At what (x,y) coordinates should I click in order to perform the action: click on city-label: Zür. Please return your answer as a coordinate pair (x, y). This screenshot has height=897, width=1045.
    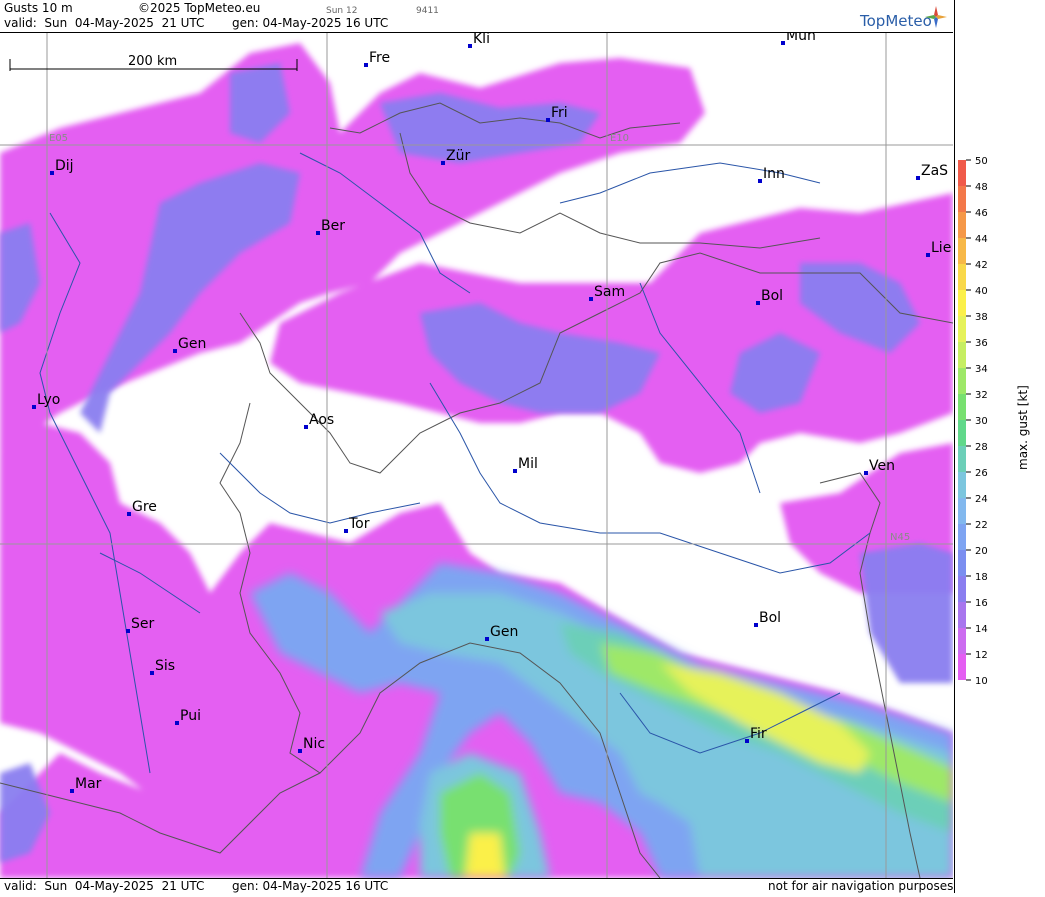
    Looking at the image, I should click on (458, 156).